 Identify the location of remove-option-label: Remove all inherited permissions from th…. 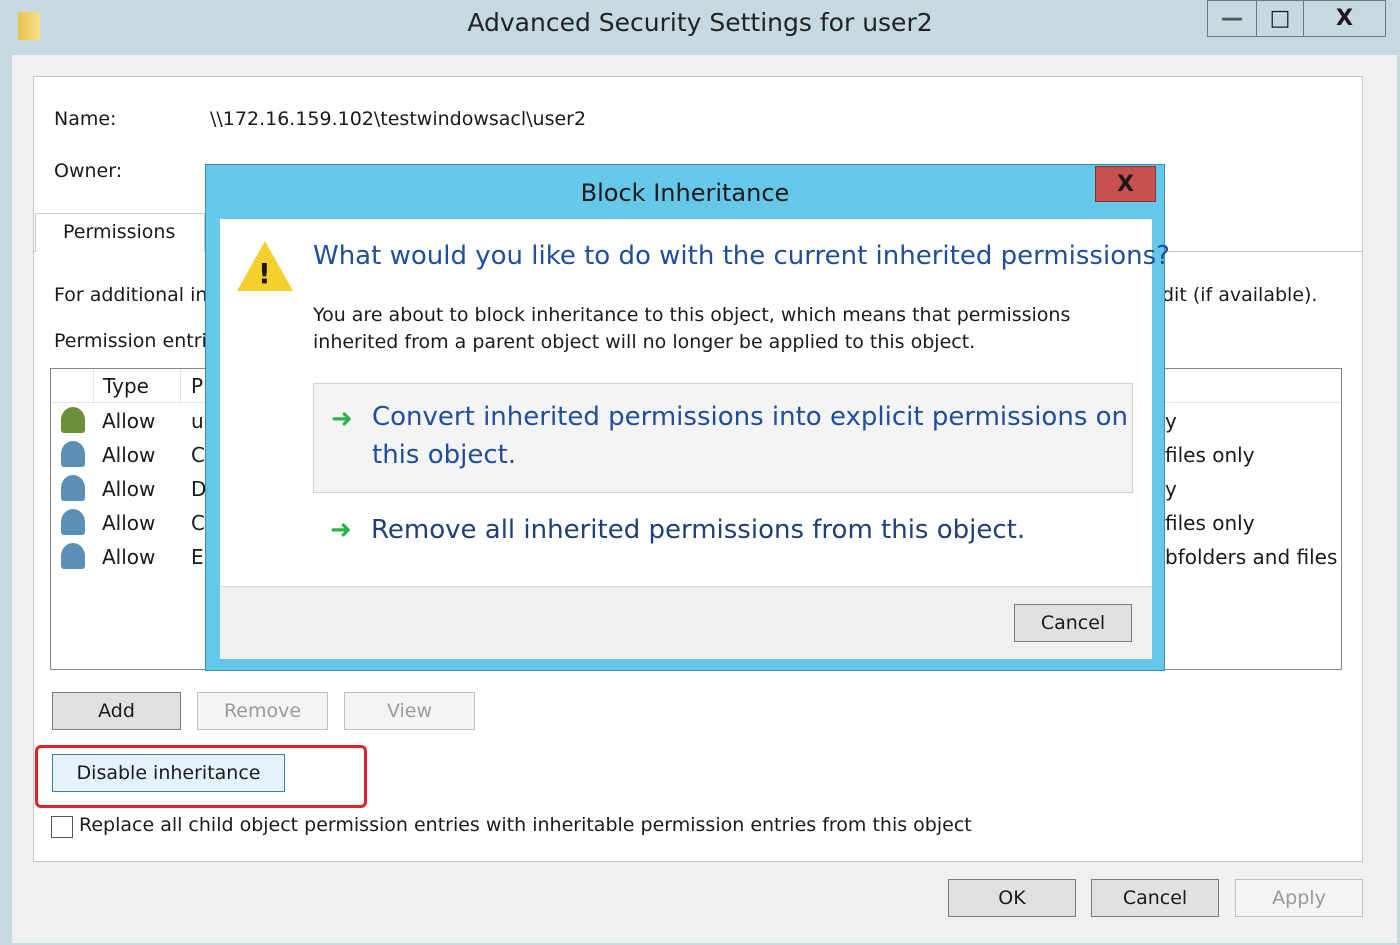
(698, 530).